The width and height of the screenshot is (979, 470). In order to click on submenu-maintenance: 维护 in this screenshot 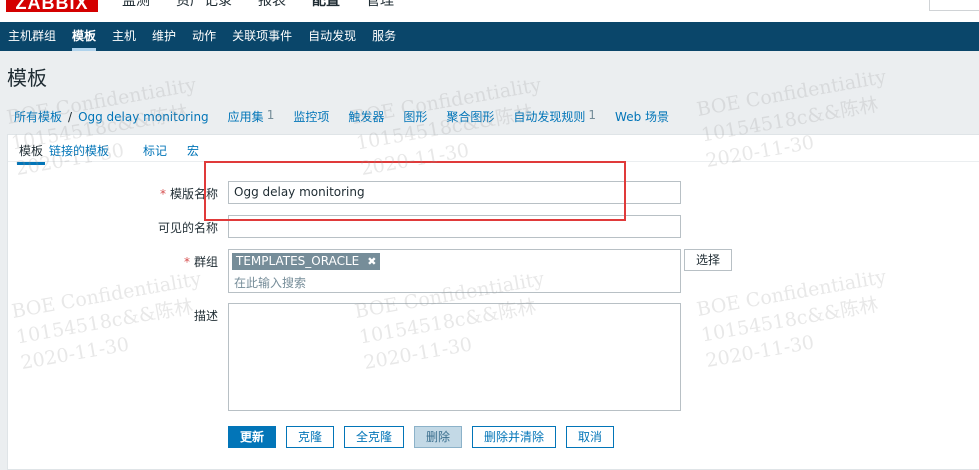, I will do `click(164, 36)`.